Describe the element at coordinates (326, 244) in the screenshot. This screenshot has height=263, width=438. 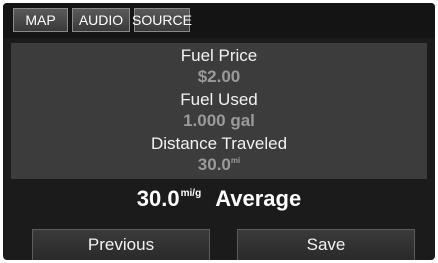
I see `save-button: Save` at that location.